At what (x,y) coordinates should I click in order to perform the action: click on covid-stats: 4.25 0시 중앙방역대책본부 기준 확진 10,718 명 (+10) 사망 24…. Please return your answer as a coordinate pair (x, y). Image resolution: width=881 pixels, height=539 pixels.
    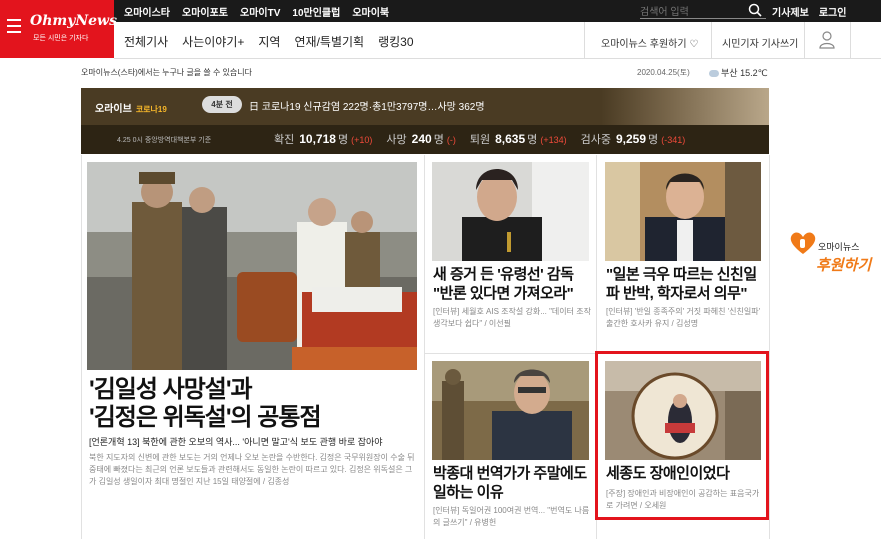
    Looking at the image, I should click on (425, 139).